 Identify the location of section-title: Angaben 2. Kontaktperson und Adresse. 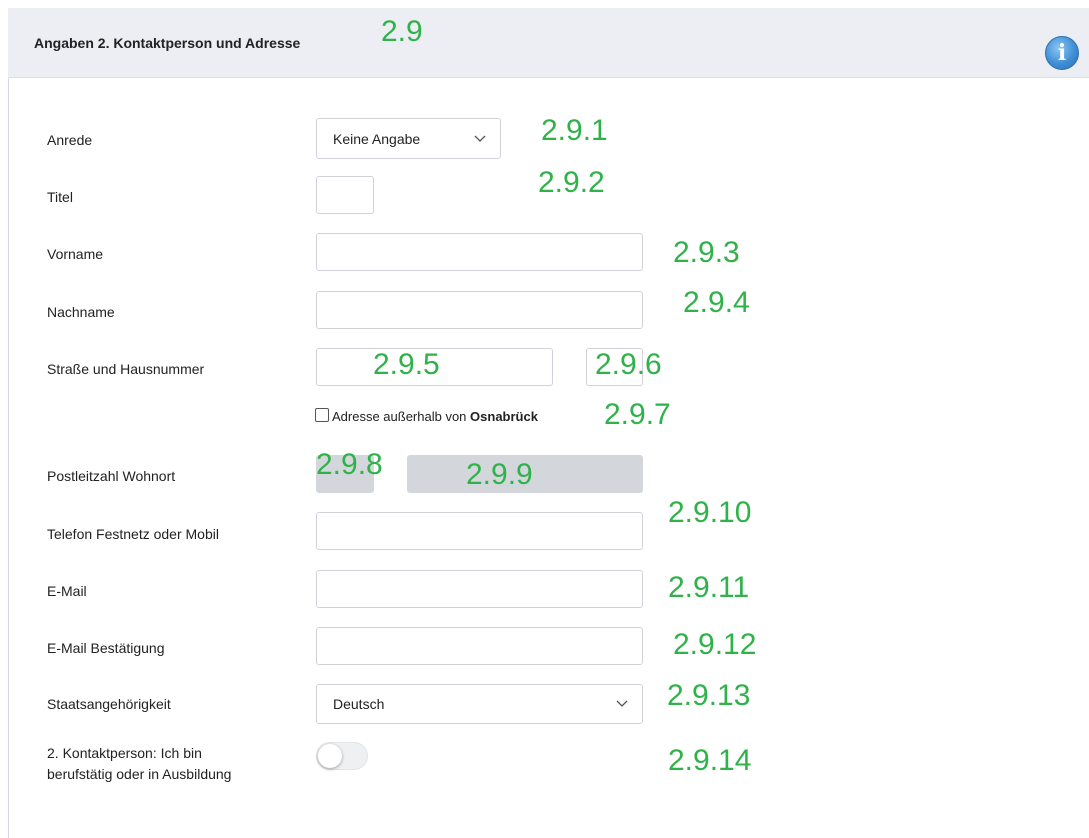
(167, 43).